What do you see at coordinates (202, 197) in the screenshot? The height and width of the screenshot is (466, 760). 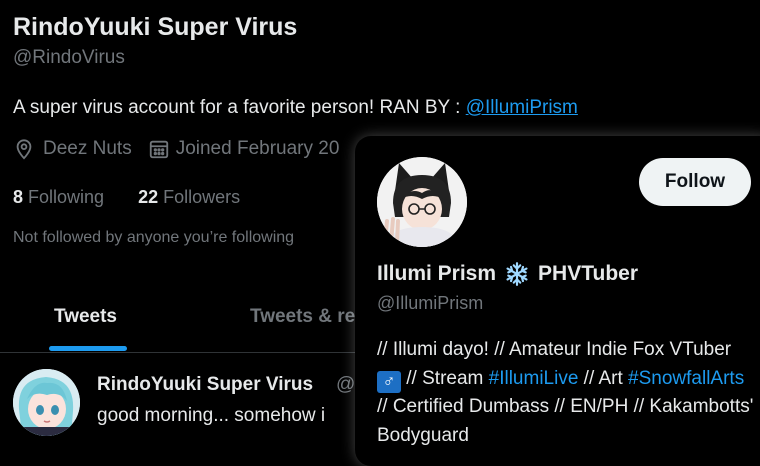 I see `followers-label: Followers` at bounding box center [202, 197].